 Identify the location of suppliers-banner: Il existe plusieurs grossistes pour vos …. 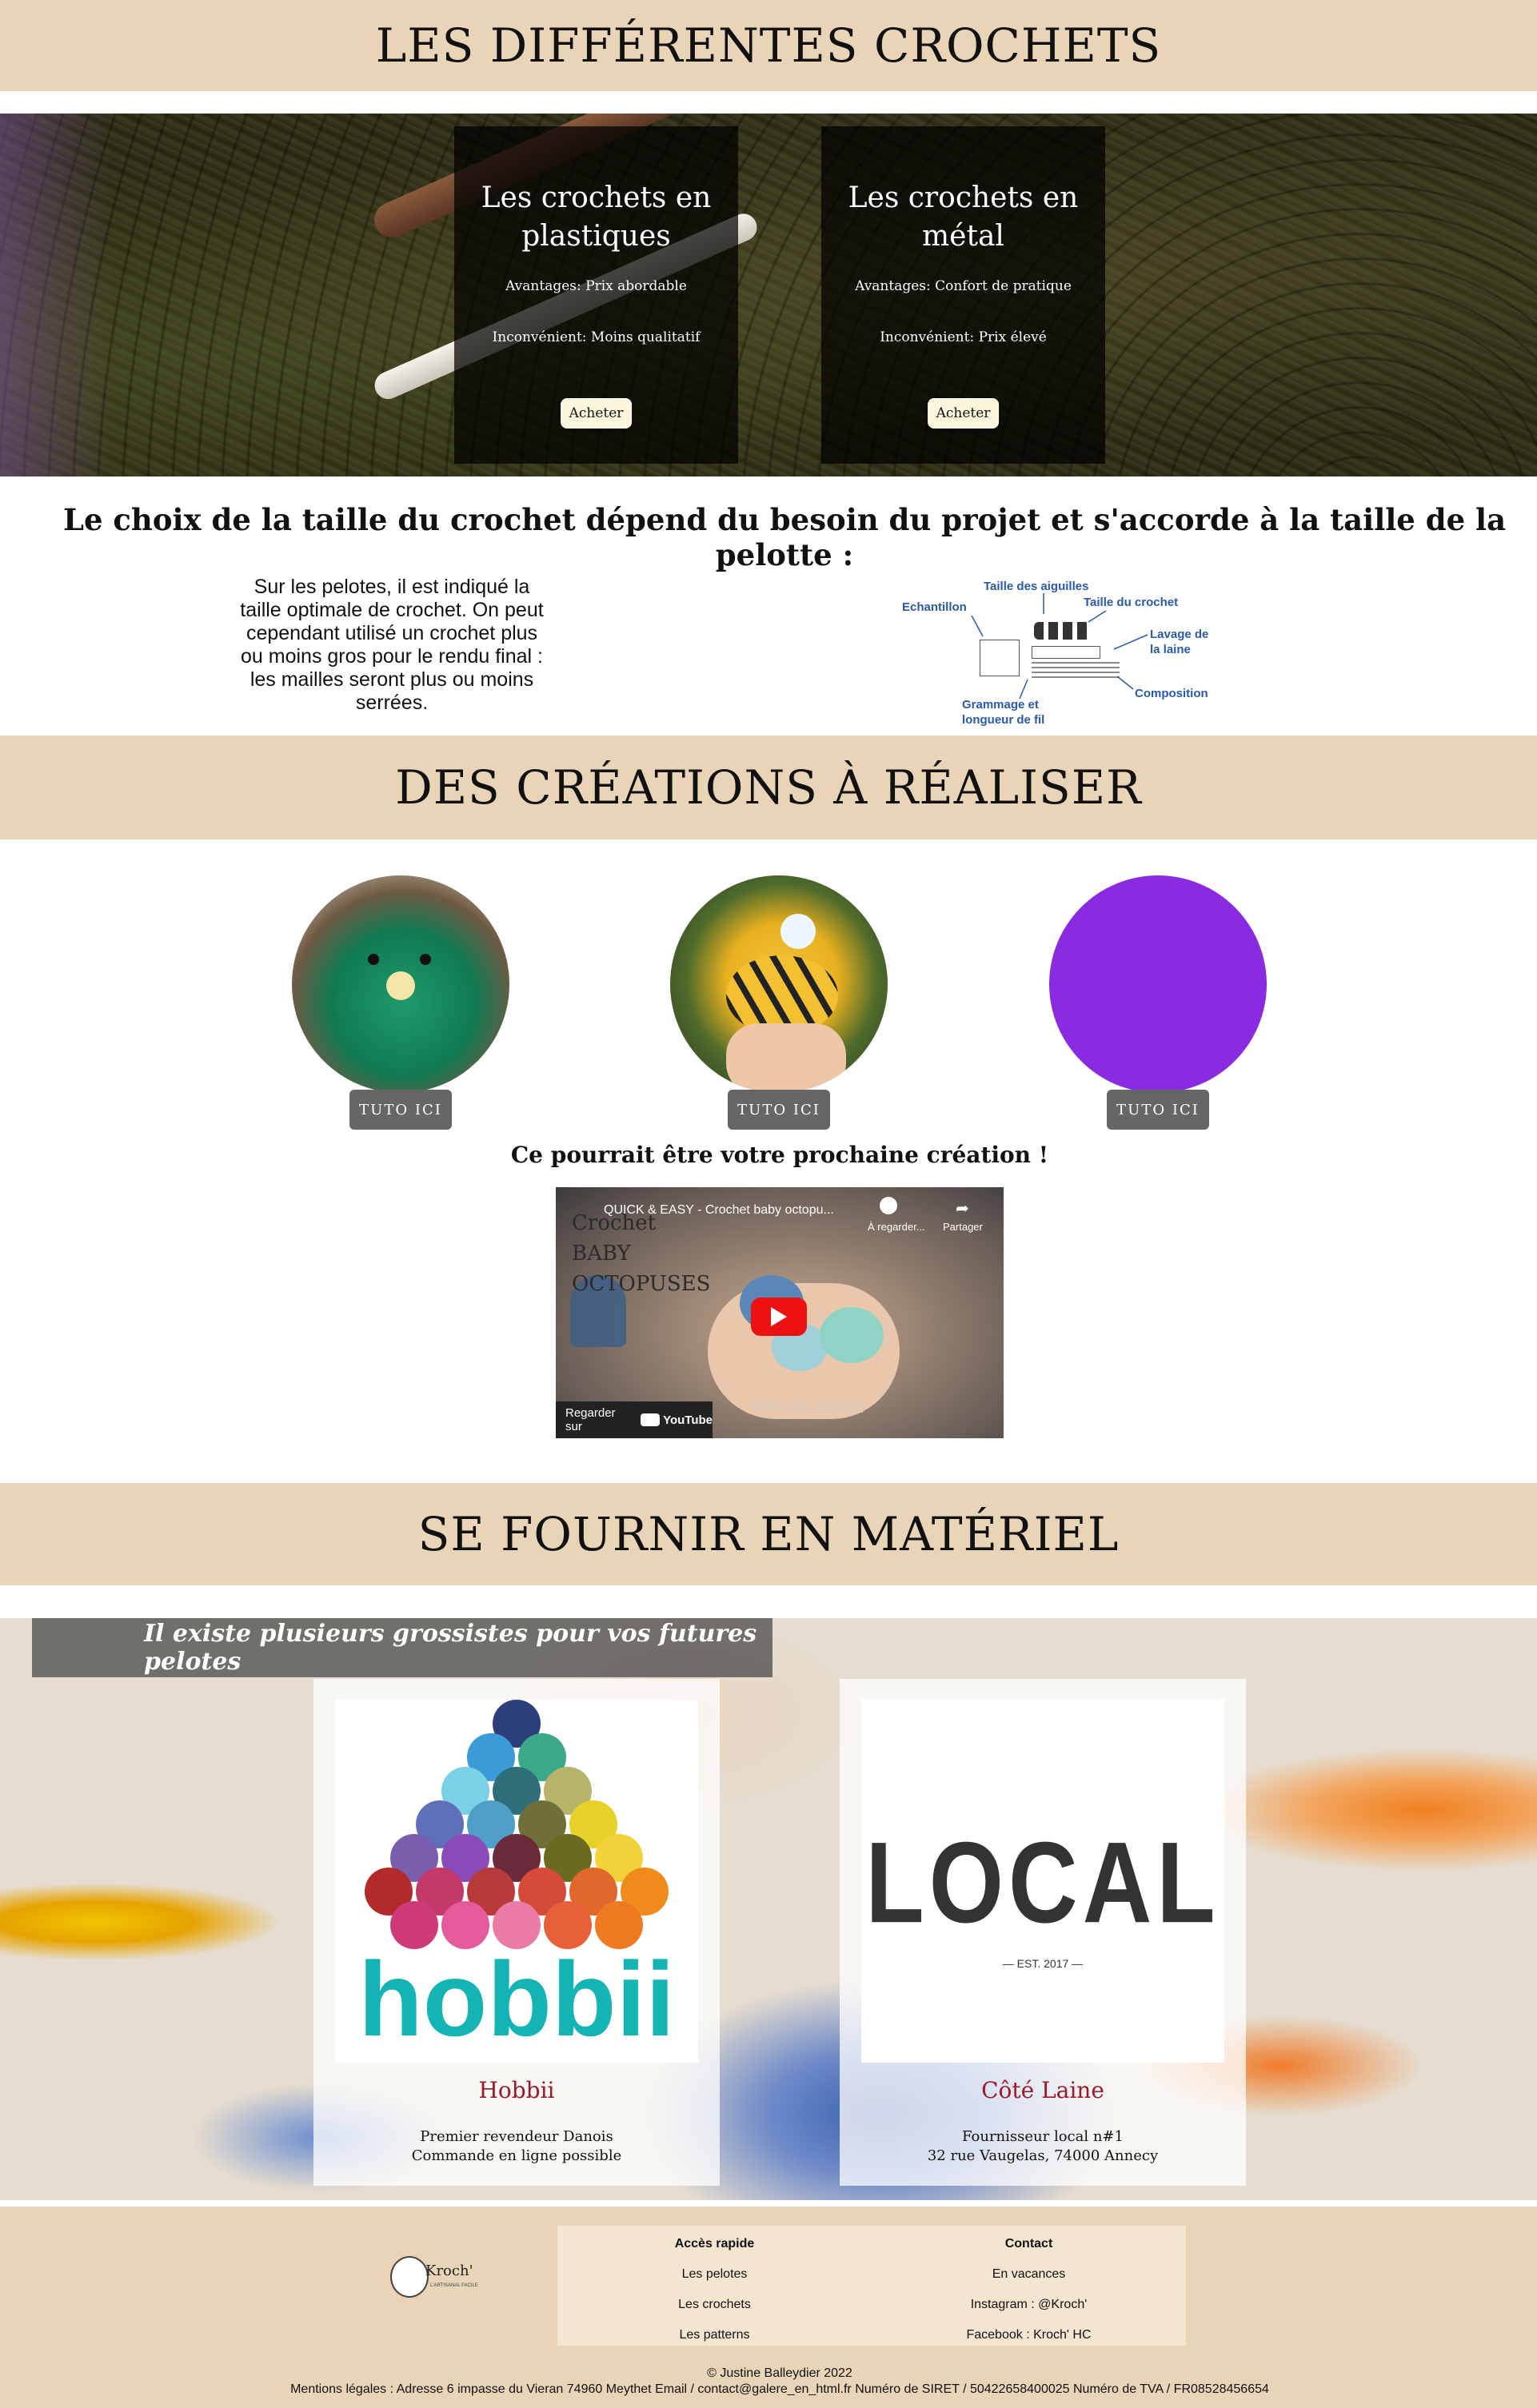
(402, 1647).